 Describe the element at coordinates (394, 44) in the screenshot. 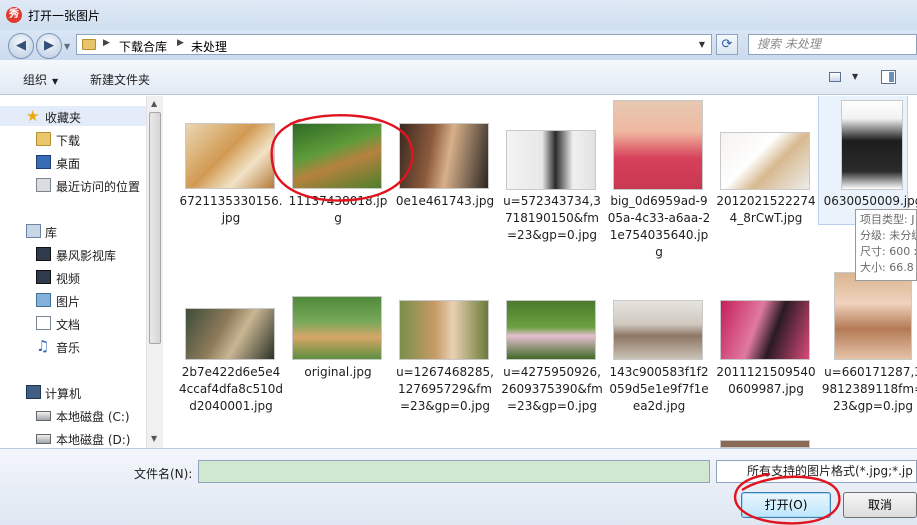

I see `address-bar: ▶ 下载合库 ▶ 未处理 ▼` at that location.